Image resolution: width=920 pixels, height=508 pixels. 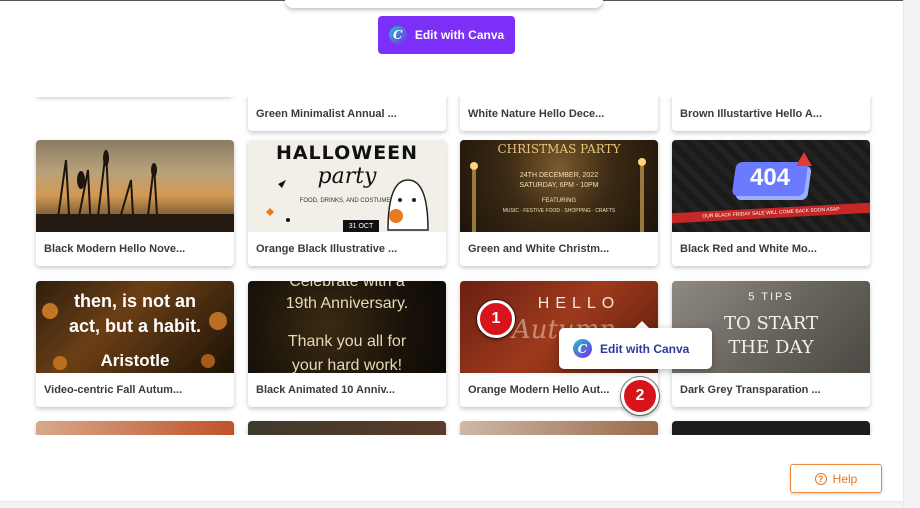 I want to click on tips-count-text: 5 TIPS, so click(x=771, y=297).